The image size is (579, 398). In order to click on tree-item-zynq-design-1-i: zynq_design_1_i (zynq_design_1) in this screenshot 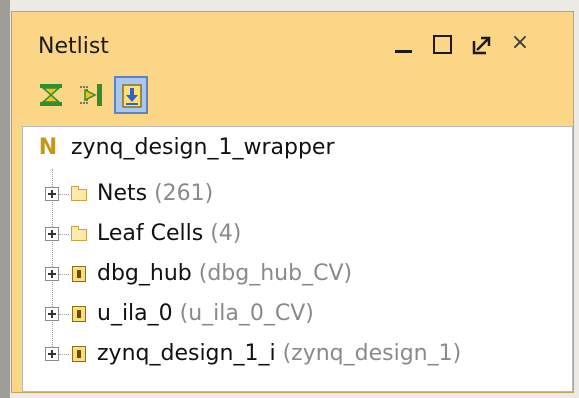, I will do `click(279, 354)`.